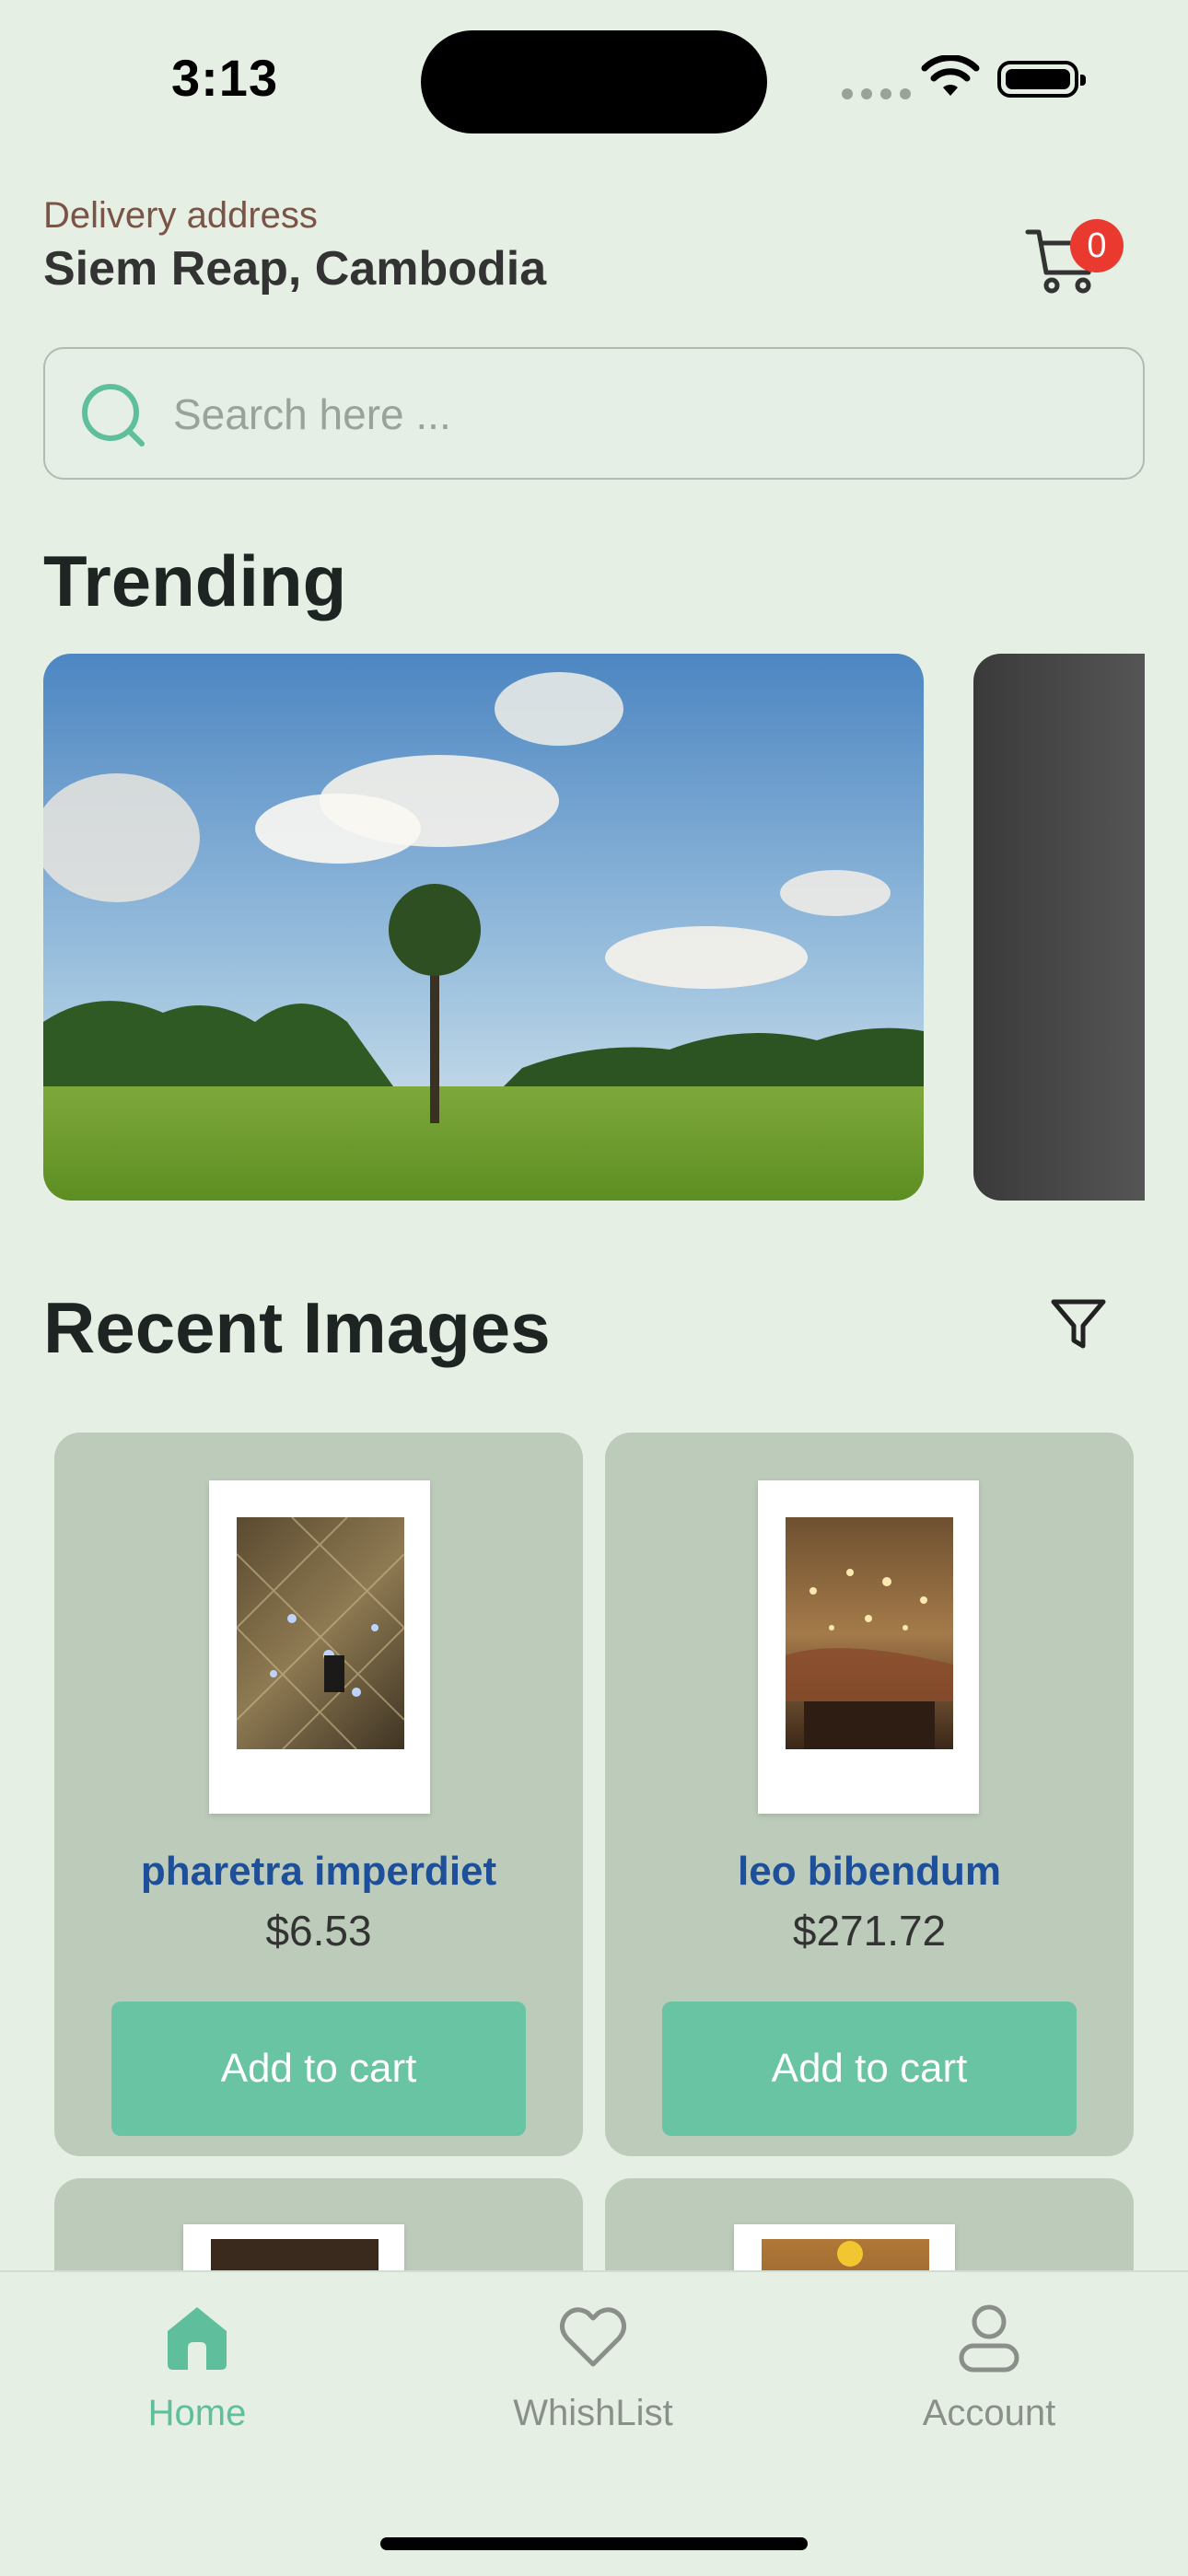 The height and width of the screenshot is (2576, 1188). What do you see at coordinates (1097, 246) in the screenshot?
I see `cart-count-badge: 0` at bounding box center [1097, 246].